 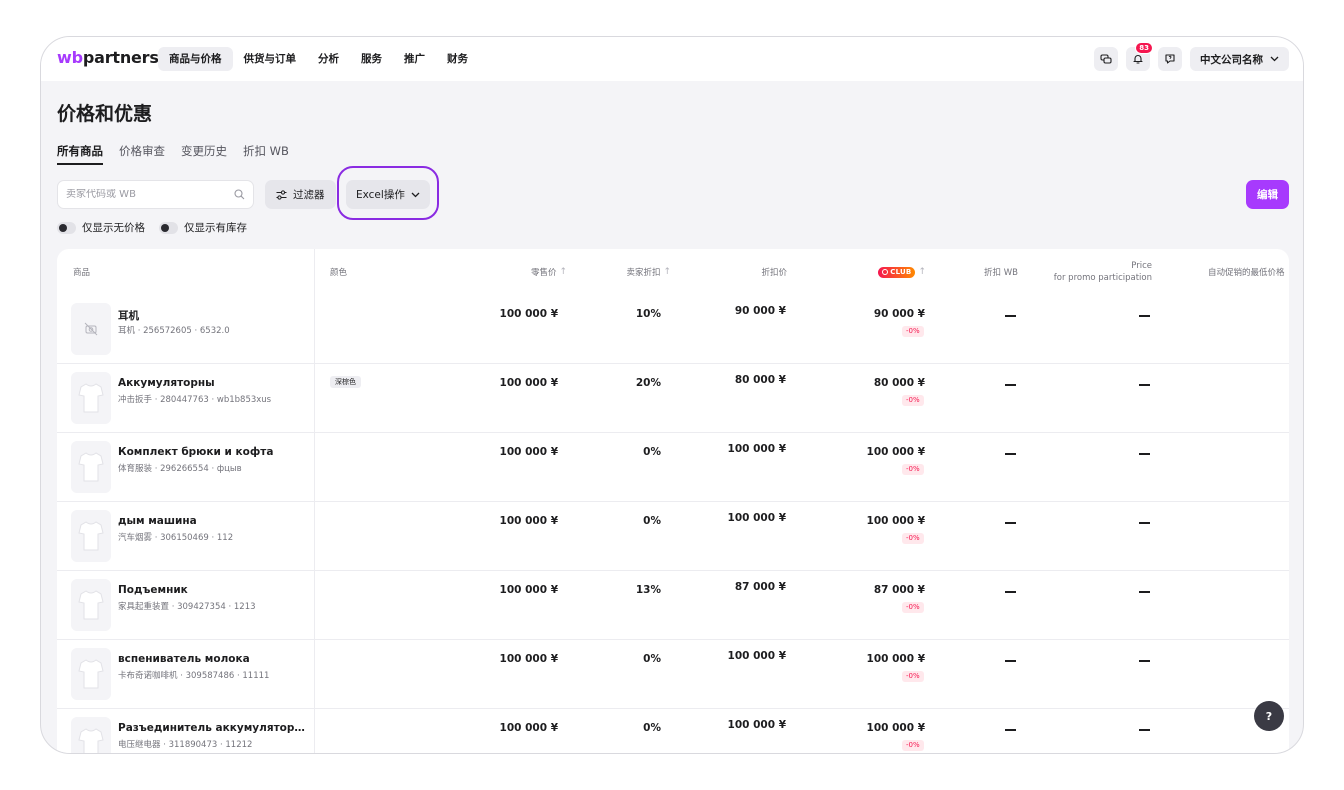 I want to click on logo: wbpartners, so click(x=108, y=57).